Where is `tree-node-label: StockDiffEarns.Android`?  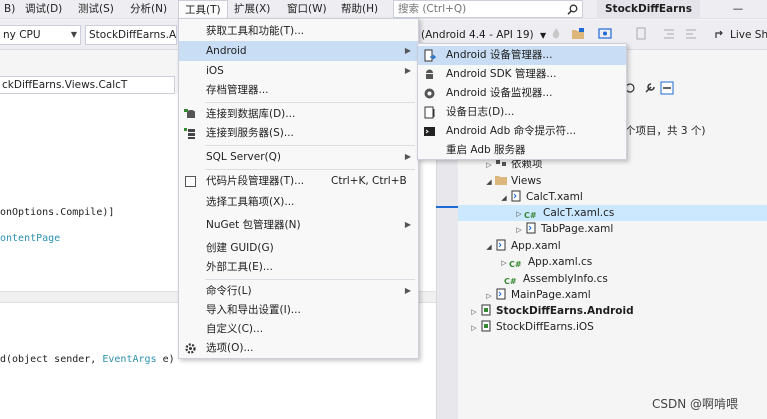 tree-node-label: StockDiffEarns.Android is located at coordinates (565, 311).